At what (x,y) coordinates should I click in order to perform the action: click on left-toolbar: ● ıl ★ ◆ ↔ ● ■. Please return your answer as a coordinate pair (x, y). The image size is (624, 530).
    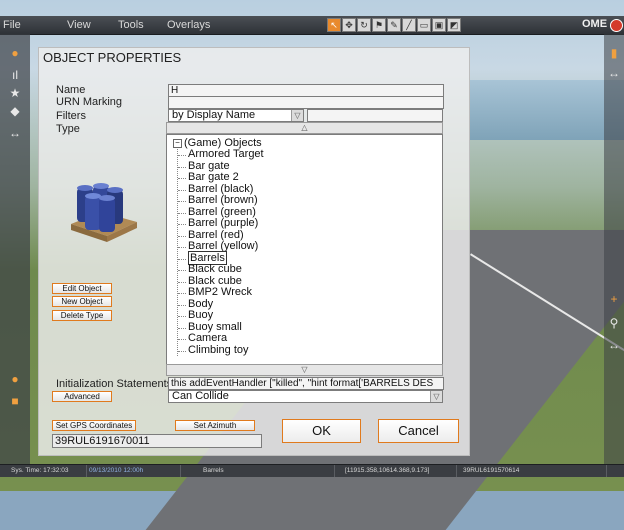
    Looking at the image, I should click on (15, 249).